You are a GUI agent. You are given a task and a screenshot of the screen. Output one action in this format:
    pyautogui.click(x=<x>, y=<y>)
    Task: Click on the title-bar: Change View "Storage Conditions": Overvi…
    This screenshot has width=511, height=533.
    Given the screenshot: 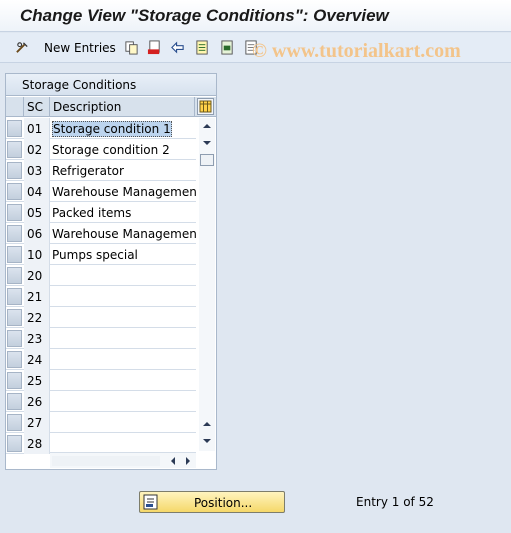 What is the action you would take?
    pyautogui.click(x=255, y=16)
    